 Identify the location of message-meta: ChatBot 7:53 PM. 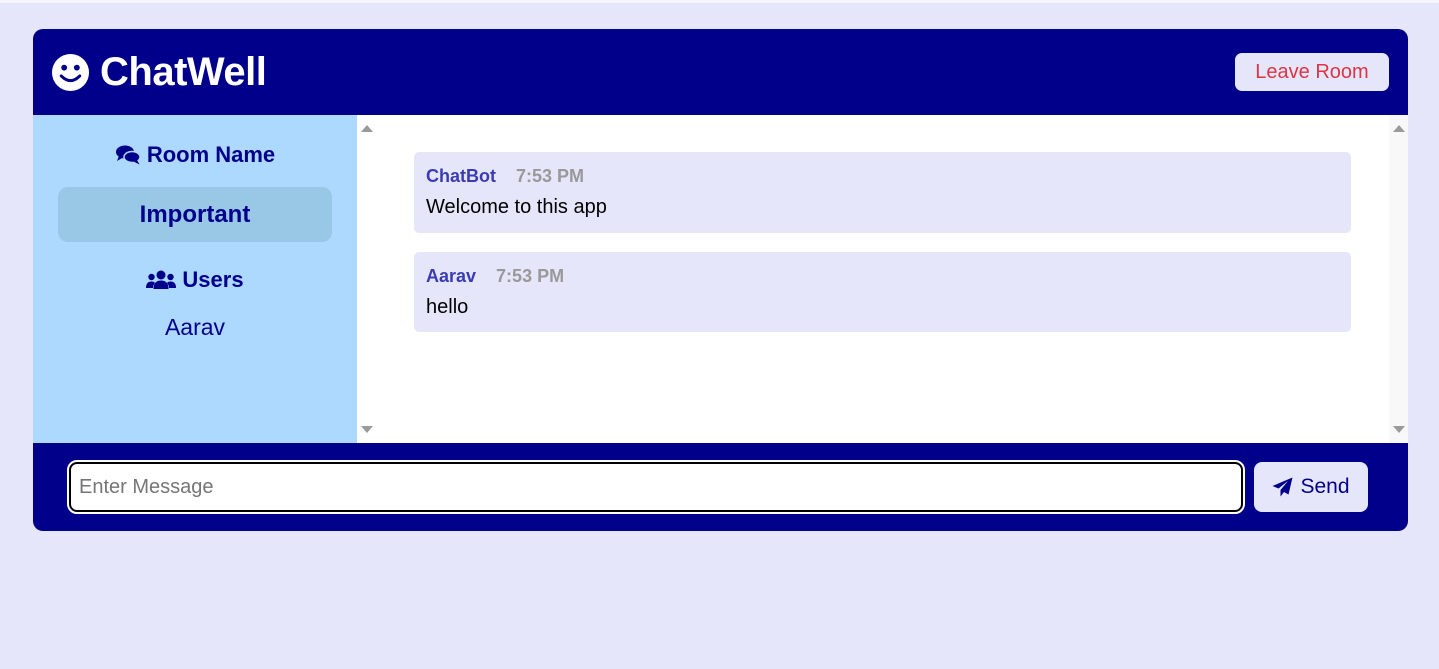
(882, 176).